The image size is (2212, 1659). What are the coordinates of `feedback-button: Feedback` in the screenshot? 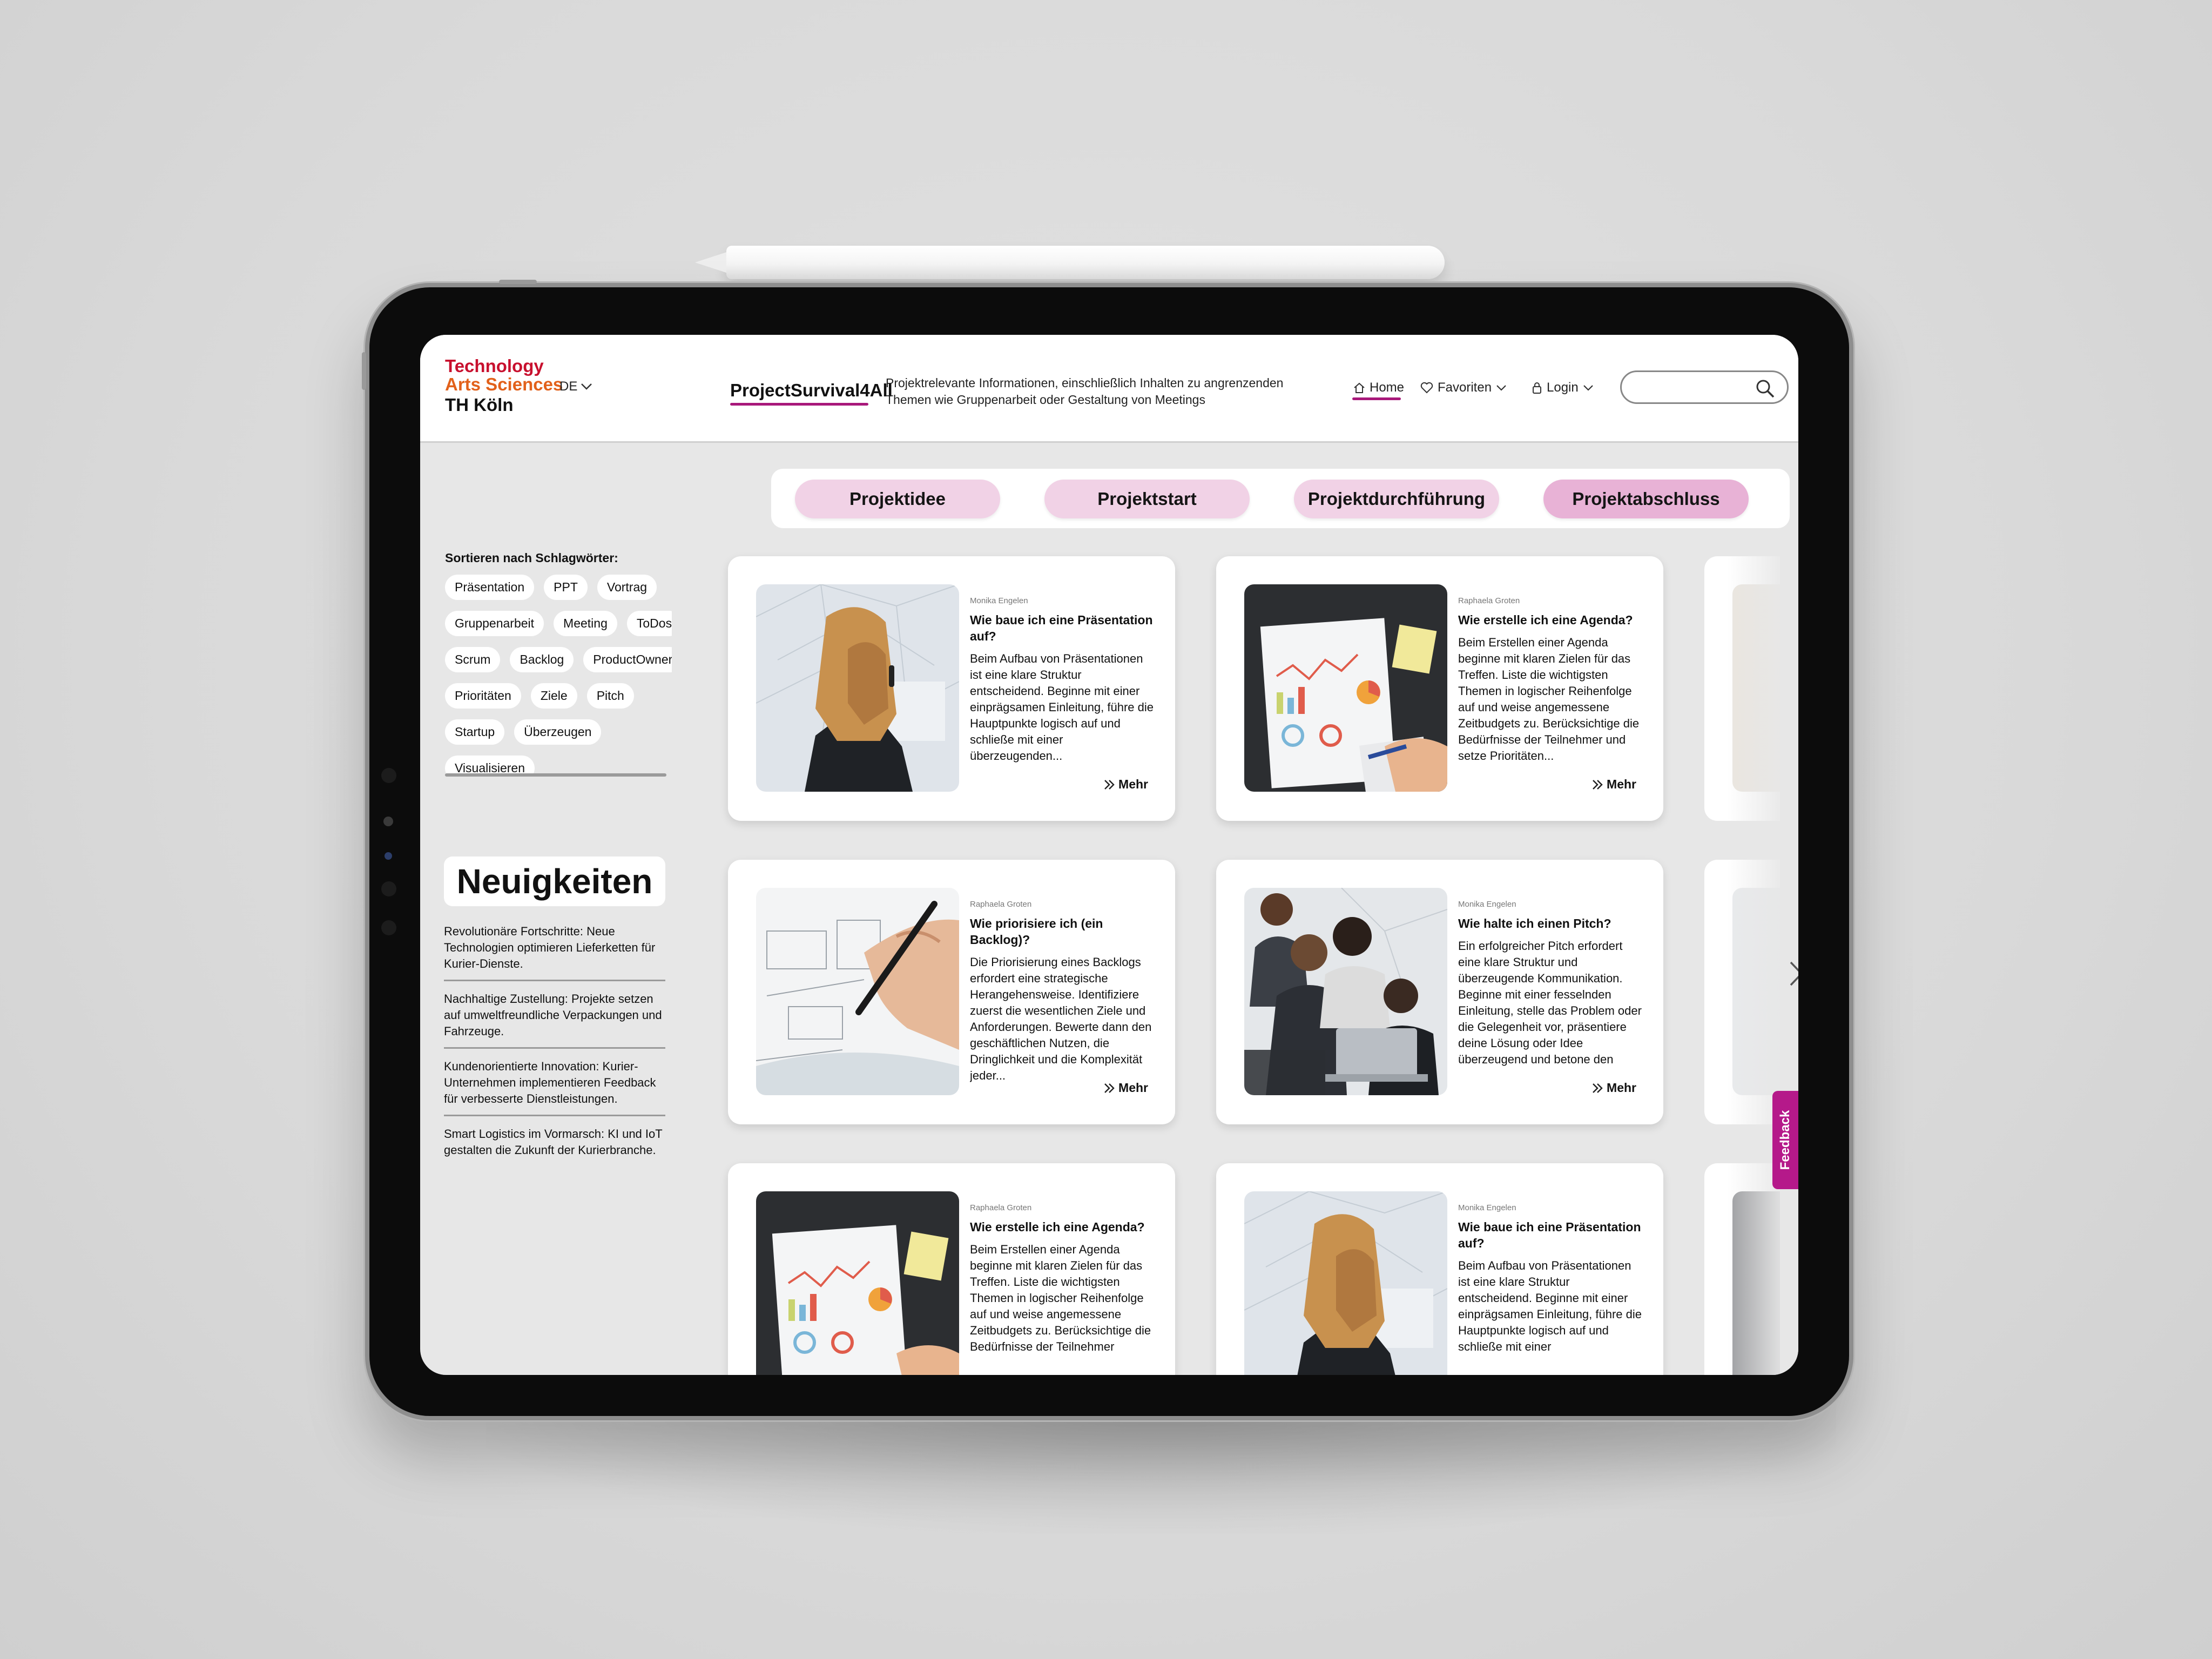 It's located at (1785, 1140).